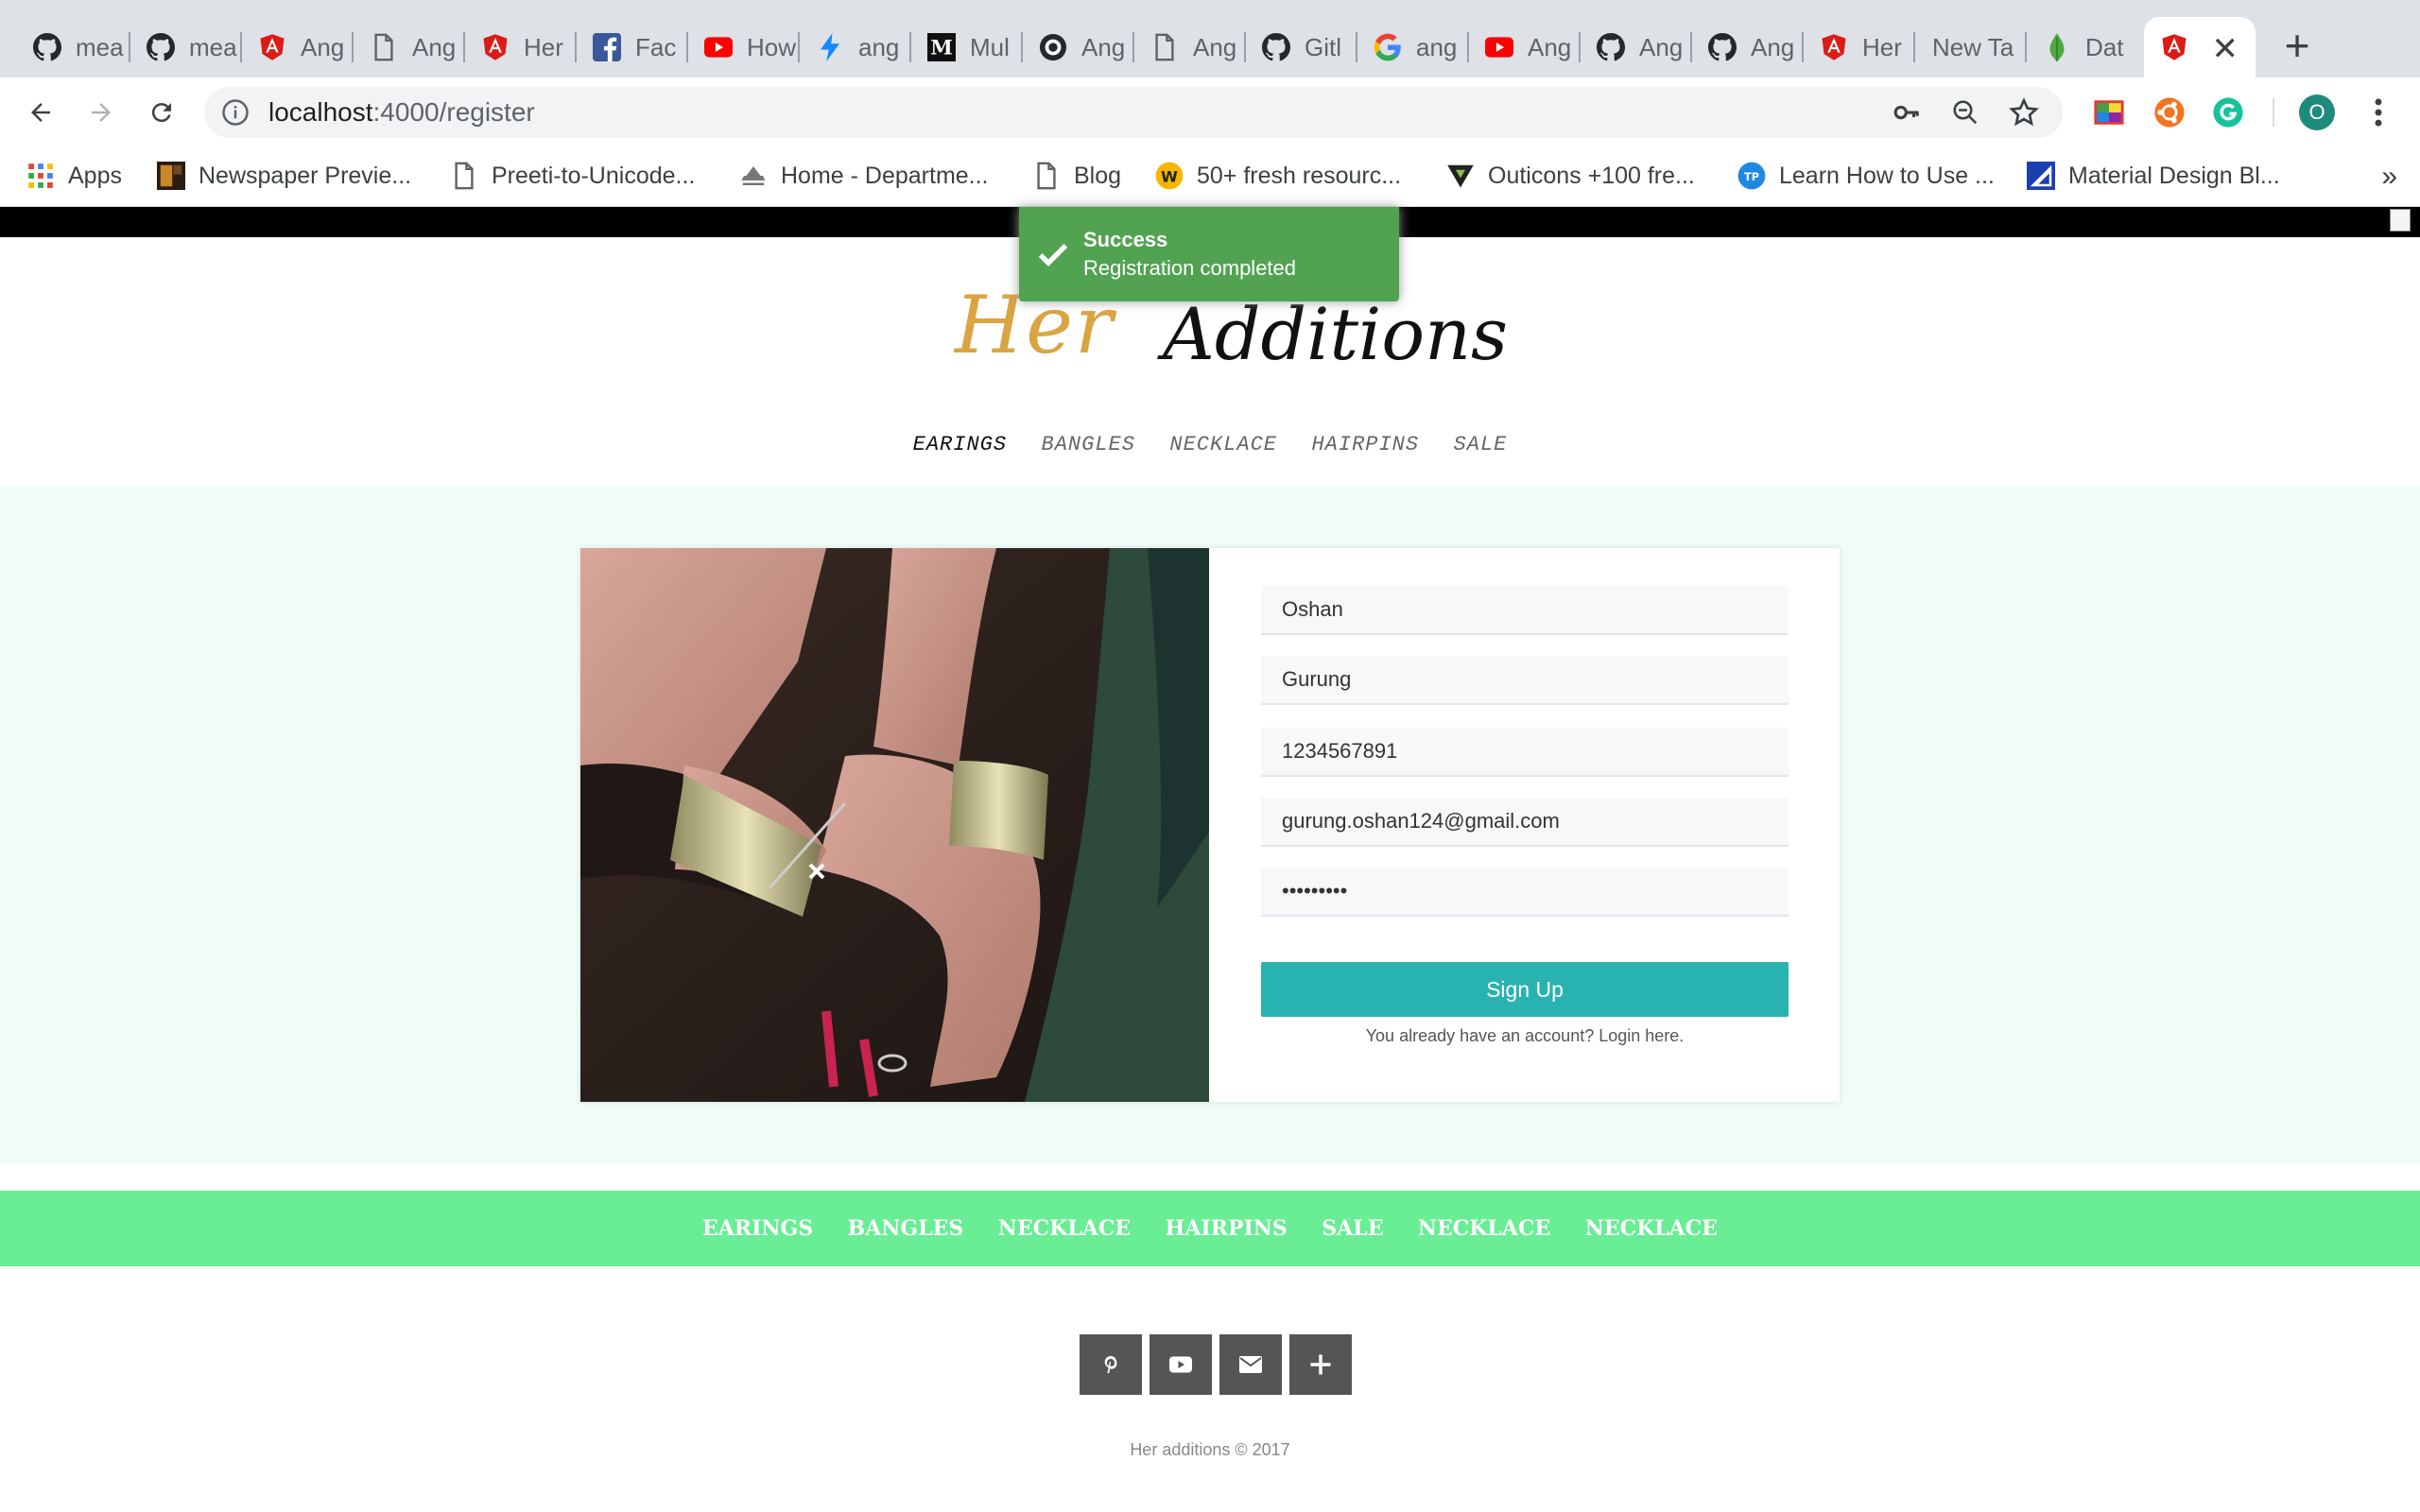 The height and width of the screenshot is (1512, 2420). Describe the element at coordinates (753, 176) in the screenshot. I see `emblem-icon` at that location.